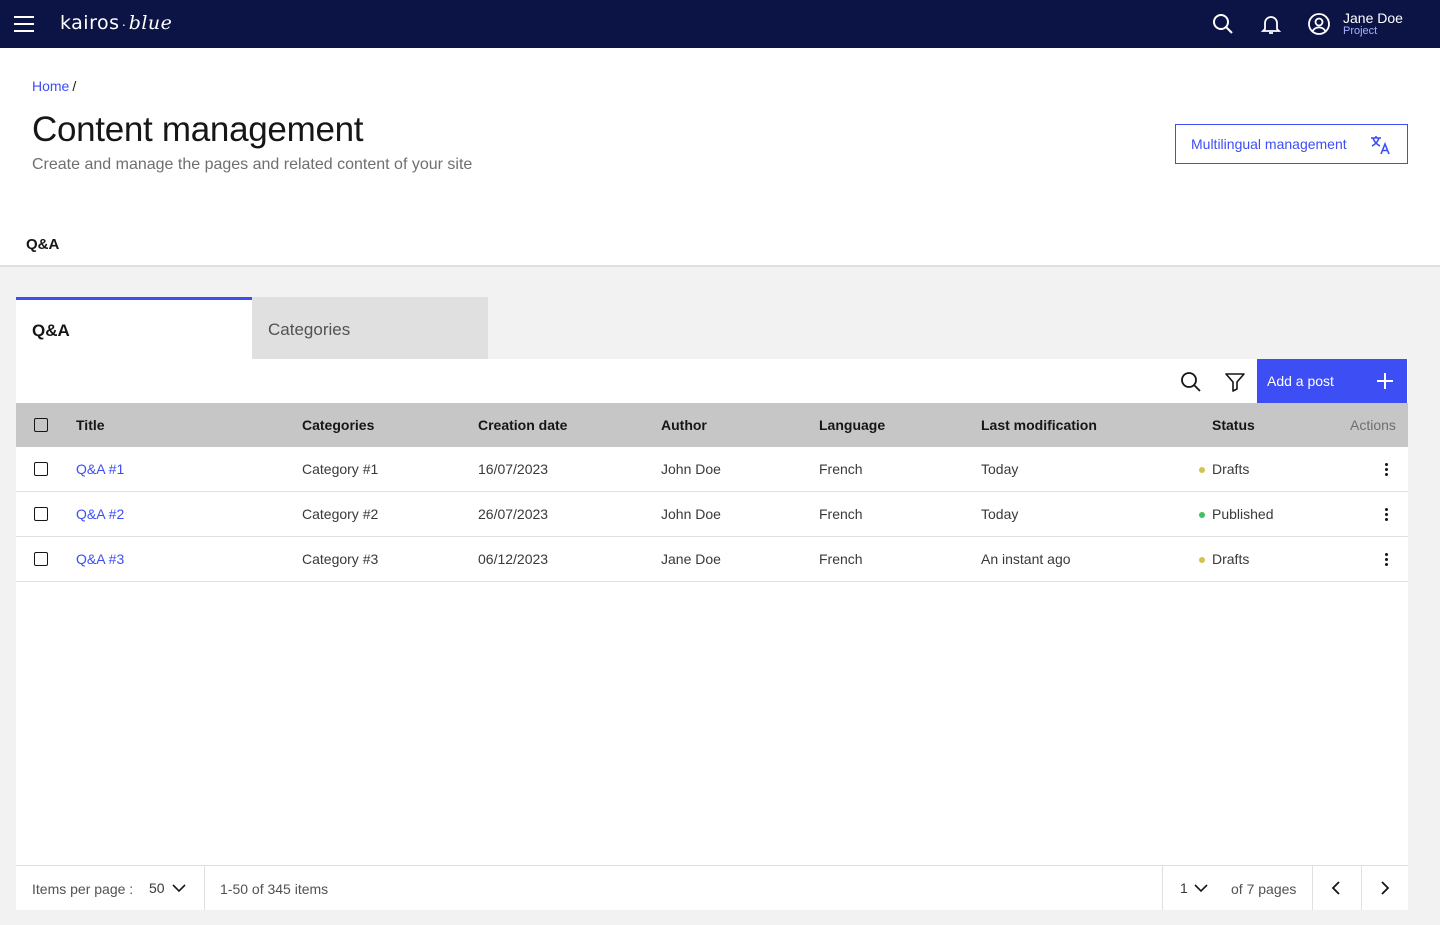  I want to click on column-language: Language, so click(852, 425).